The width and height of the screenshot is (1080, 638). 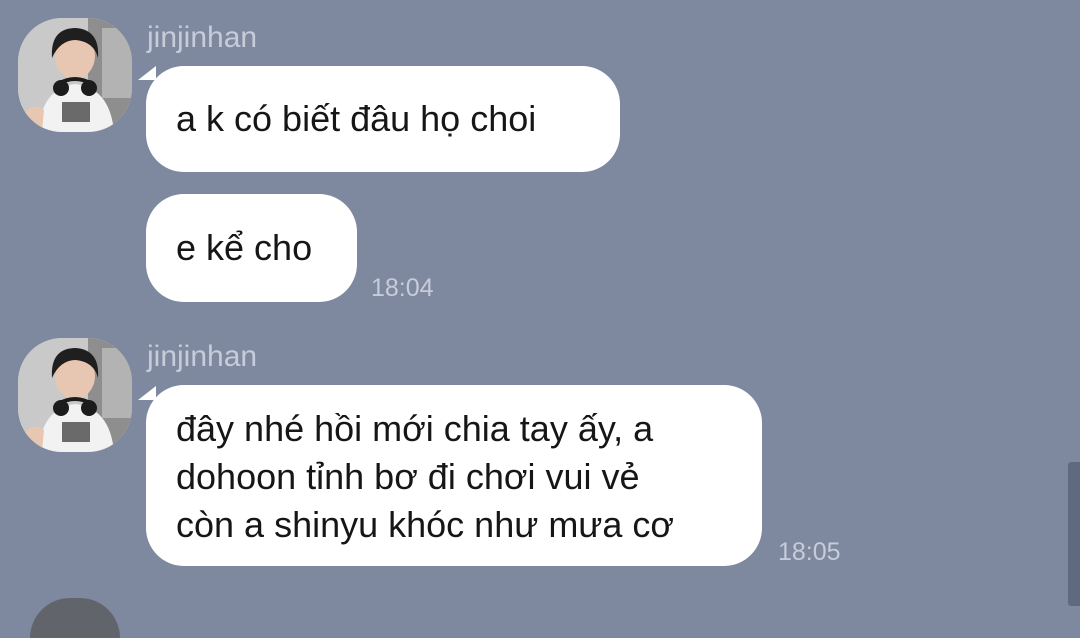 What do you see at coordinates (425, 524) in the screenshot?
I see `message-text-line: còn a shinyu khóc như mưa cơ` at bounding box center [425, 524].